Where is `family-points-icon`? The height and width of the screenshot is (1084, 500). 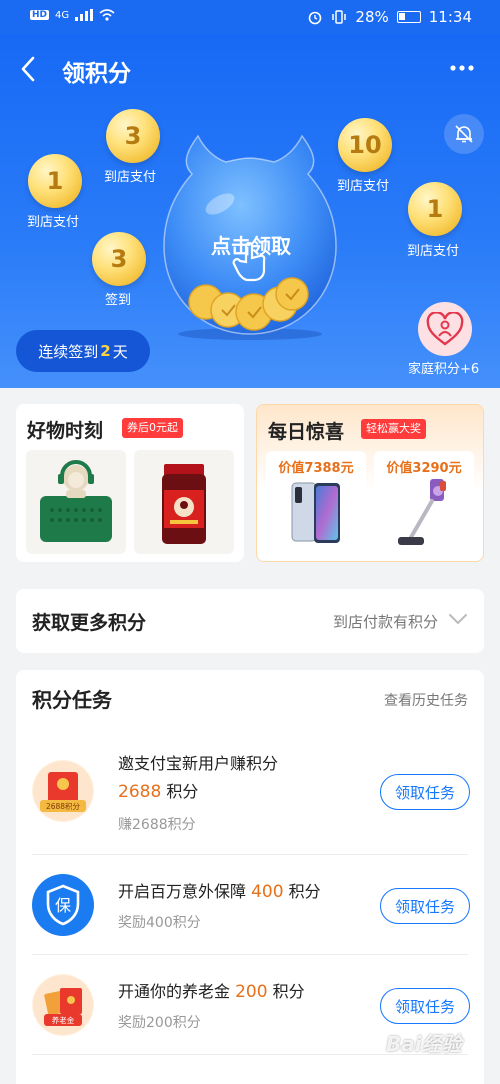
family-points-icon is located at coordinates (445, 329).